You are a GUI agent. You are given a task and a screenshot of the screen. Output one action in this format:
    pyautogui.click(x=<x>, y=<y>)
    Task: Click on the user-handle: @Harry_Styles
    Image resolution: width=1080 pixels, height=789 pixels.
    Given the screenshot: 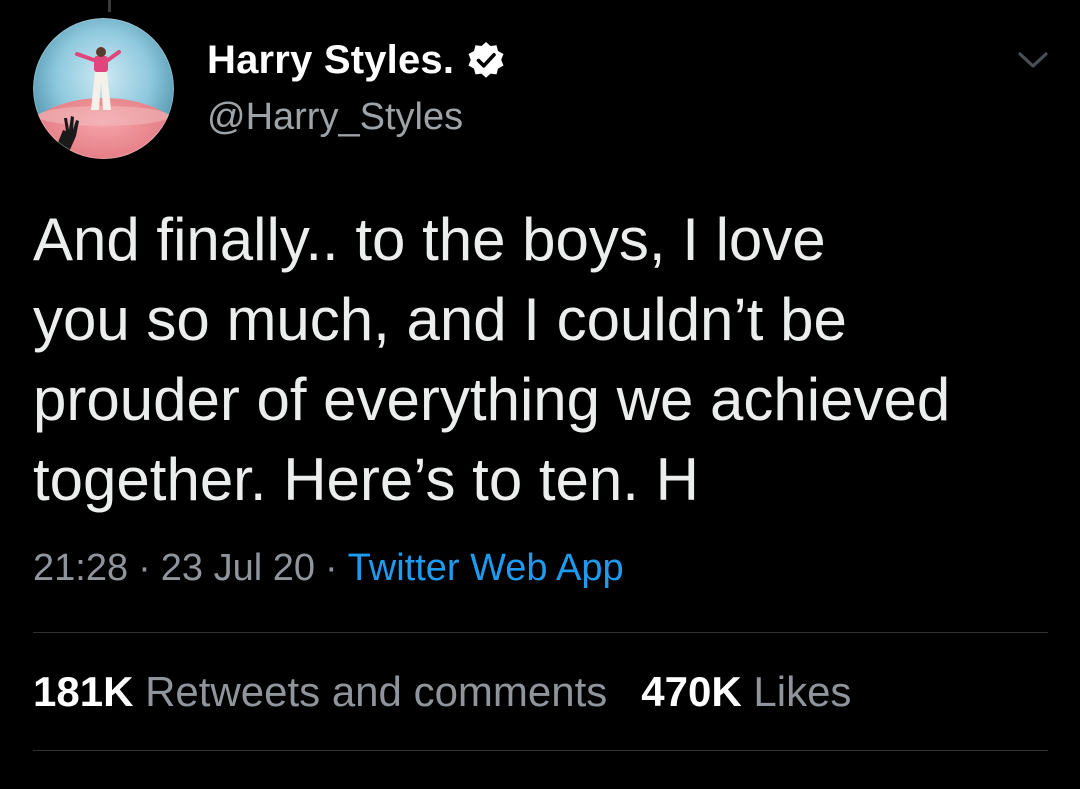 What is the action you would take?
    pyautogui.click(x=356, y=117)
    